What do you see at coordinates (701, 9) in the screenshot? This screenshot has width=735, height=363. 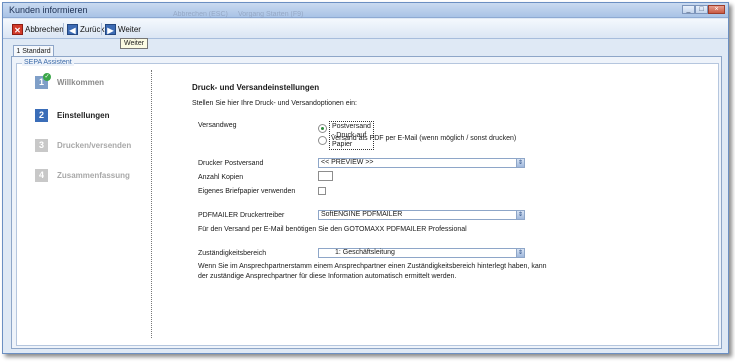 I see `maximize-button: □` at bounding box center [701, 9].